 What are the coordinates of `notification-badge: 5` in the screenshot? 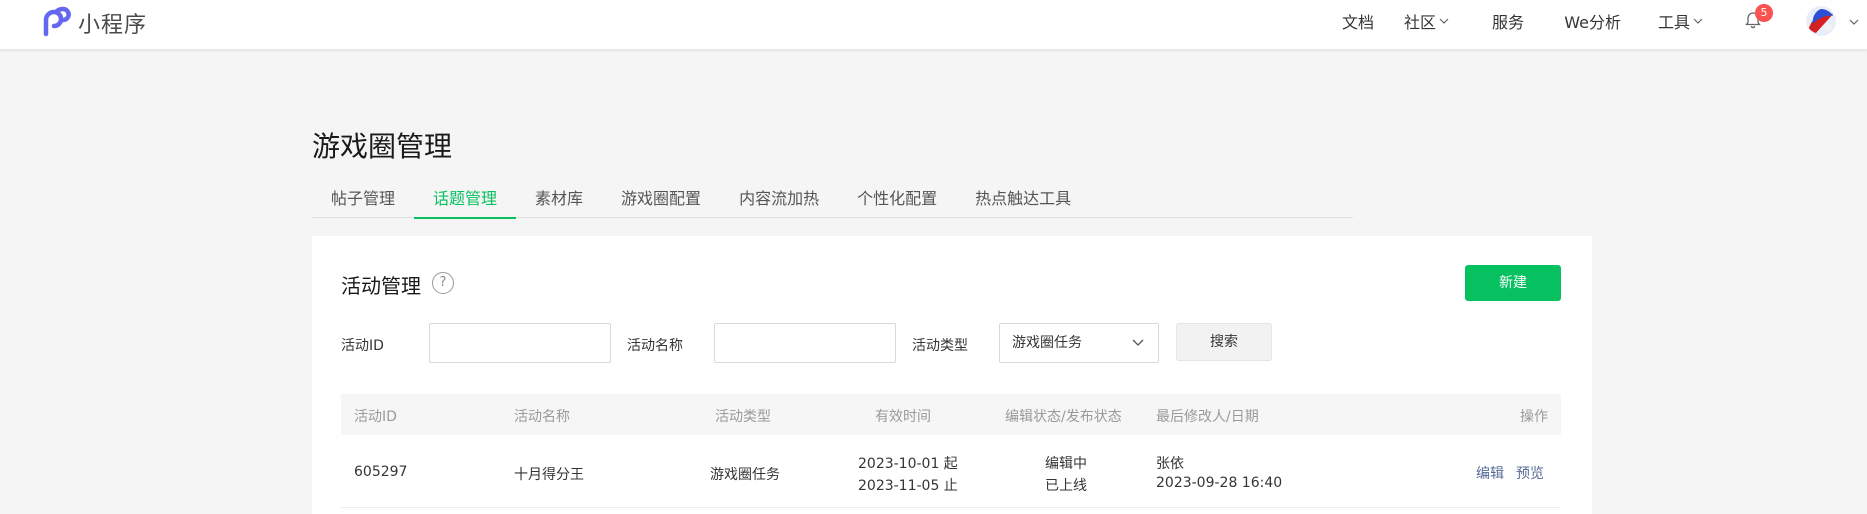 It's located at (1764, 13).